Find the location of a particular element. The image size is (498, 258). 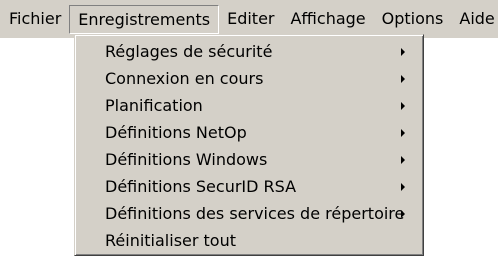

menu-aide: Aide is located at coordinates (474, 19).